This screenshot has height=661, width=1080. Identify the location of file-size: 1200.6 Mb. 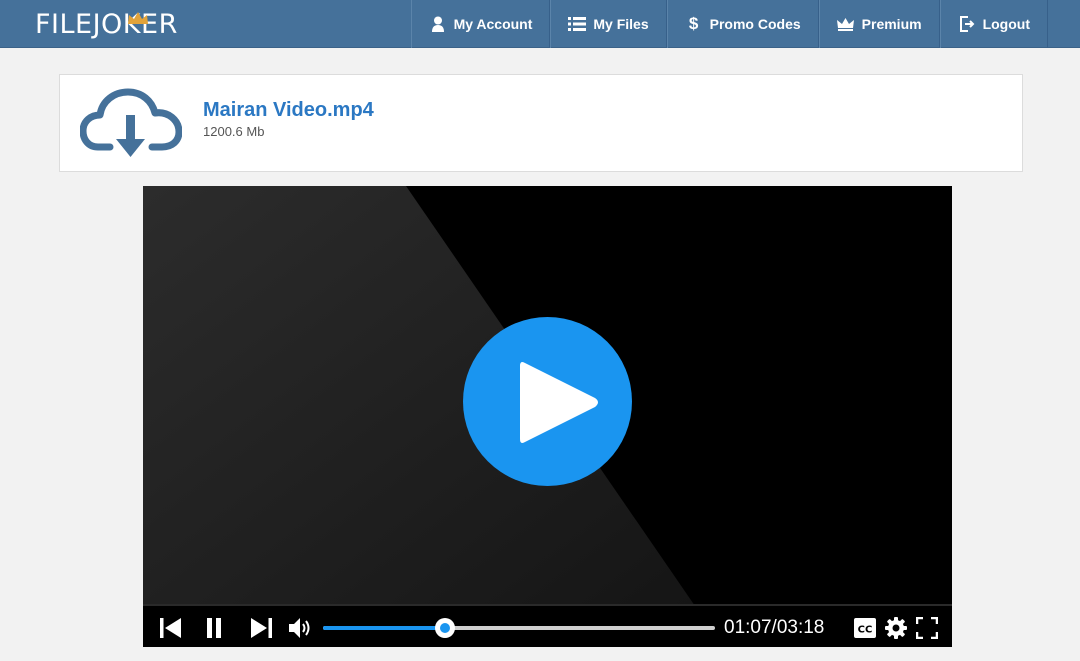
(234, 131).